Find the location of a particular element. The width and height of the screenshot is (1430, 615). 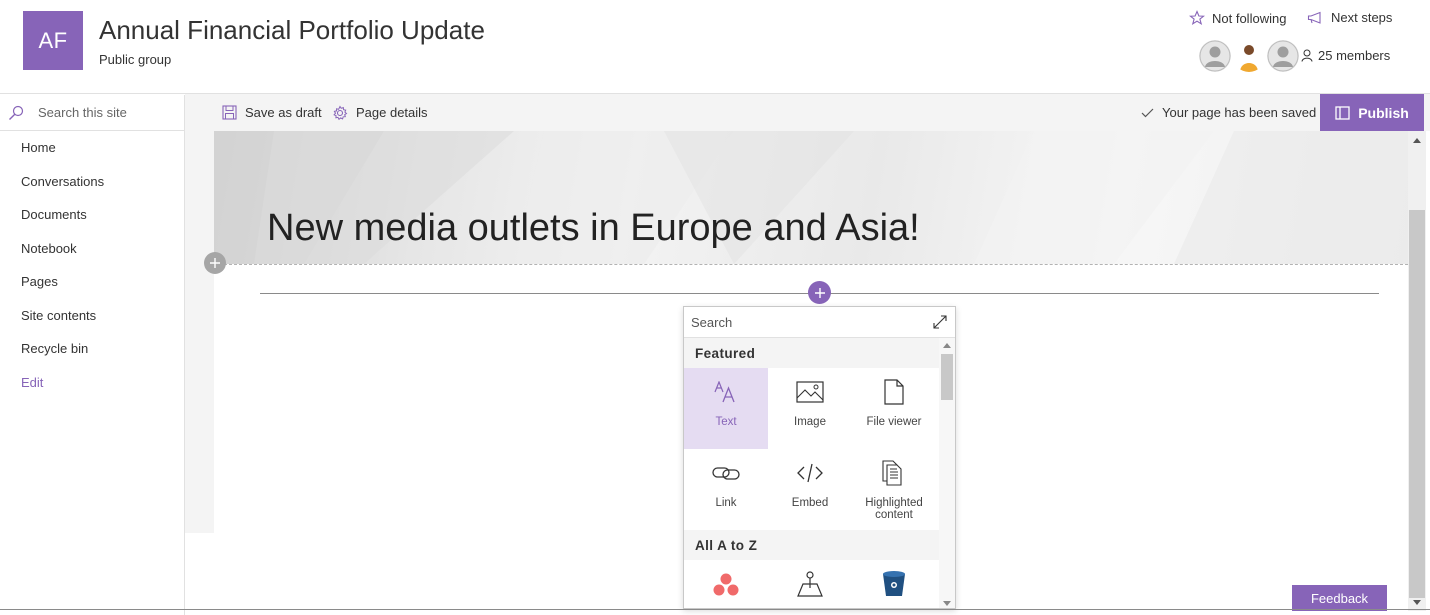

web-part-asana is located at coordinates (726, 584).